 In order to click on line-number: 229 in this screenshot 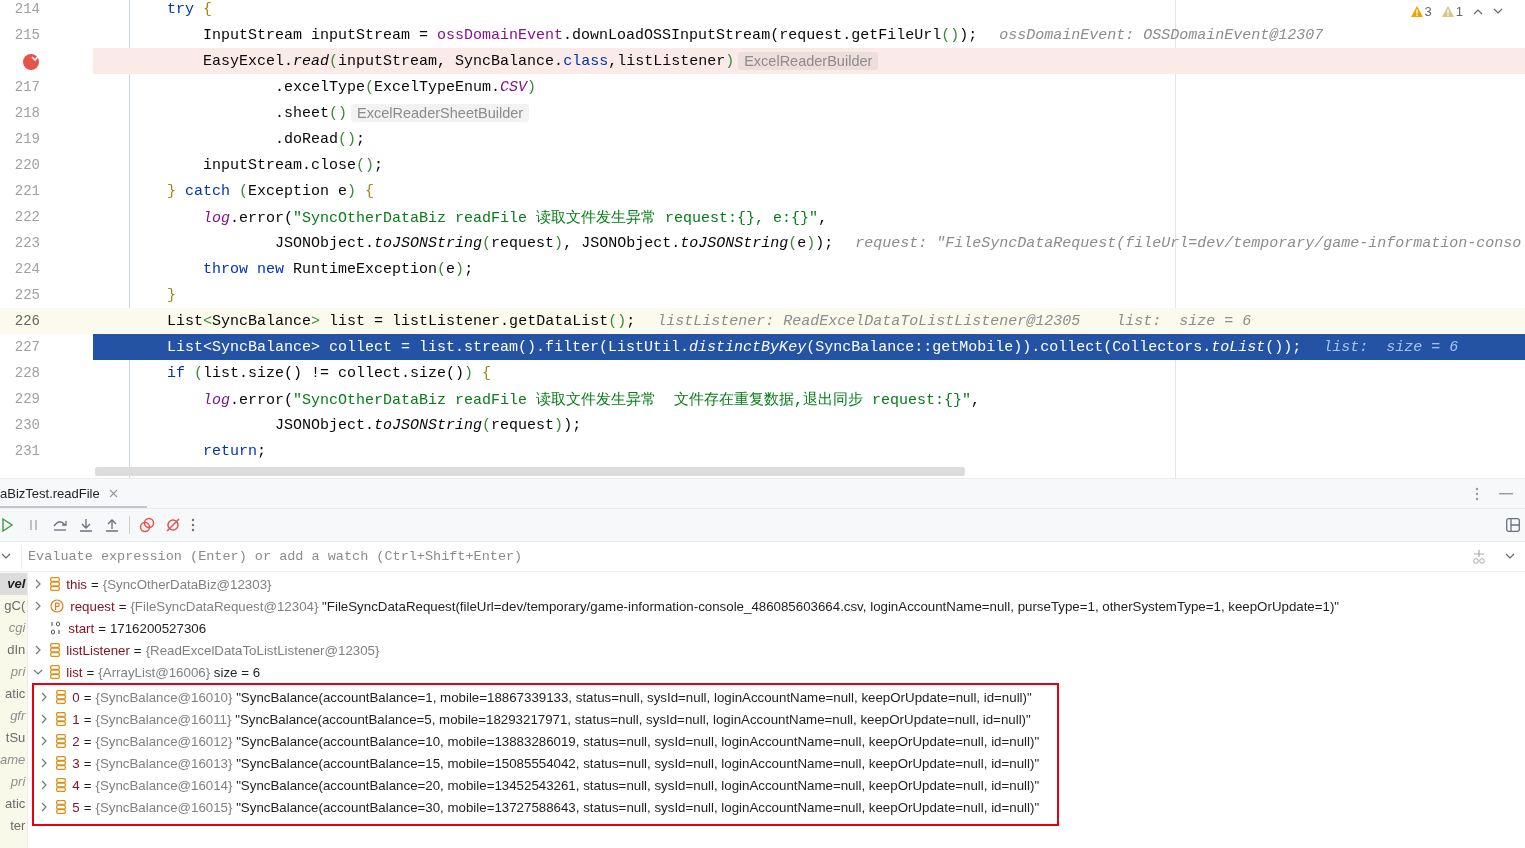, I will do `click(26, 399)`.